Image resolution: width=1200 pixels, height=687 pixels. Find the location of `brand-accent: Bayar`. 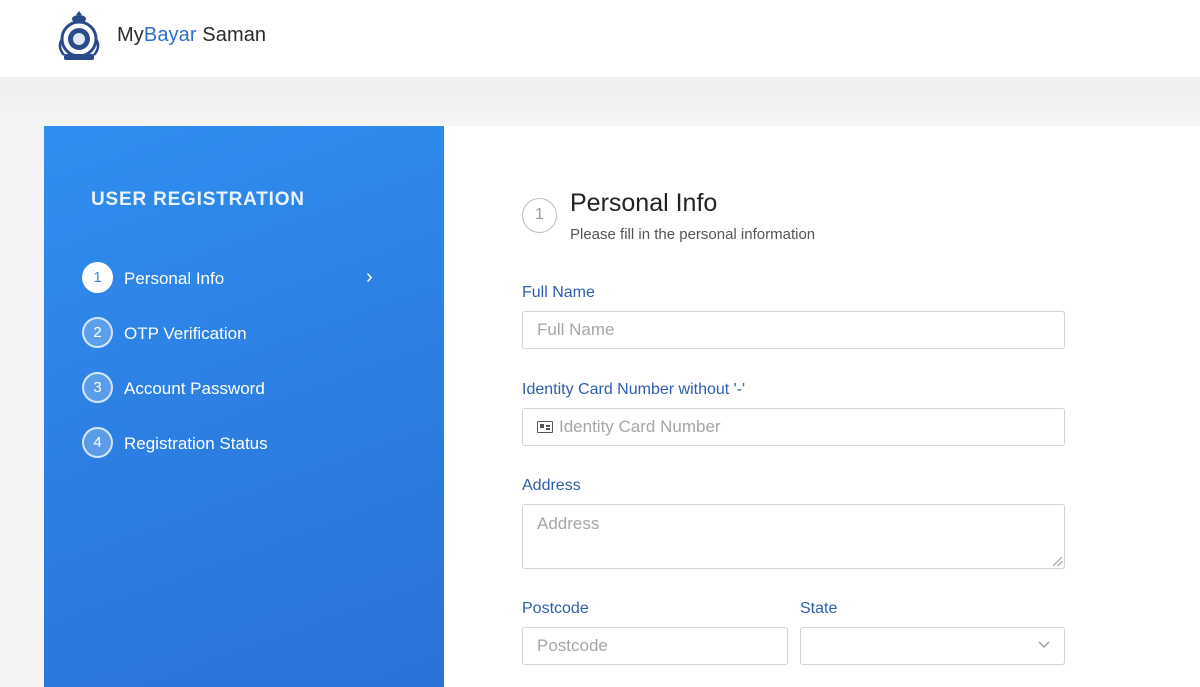

brand-accent: Bayar is located at coordinates (170, 35).